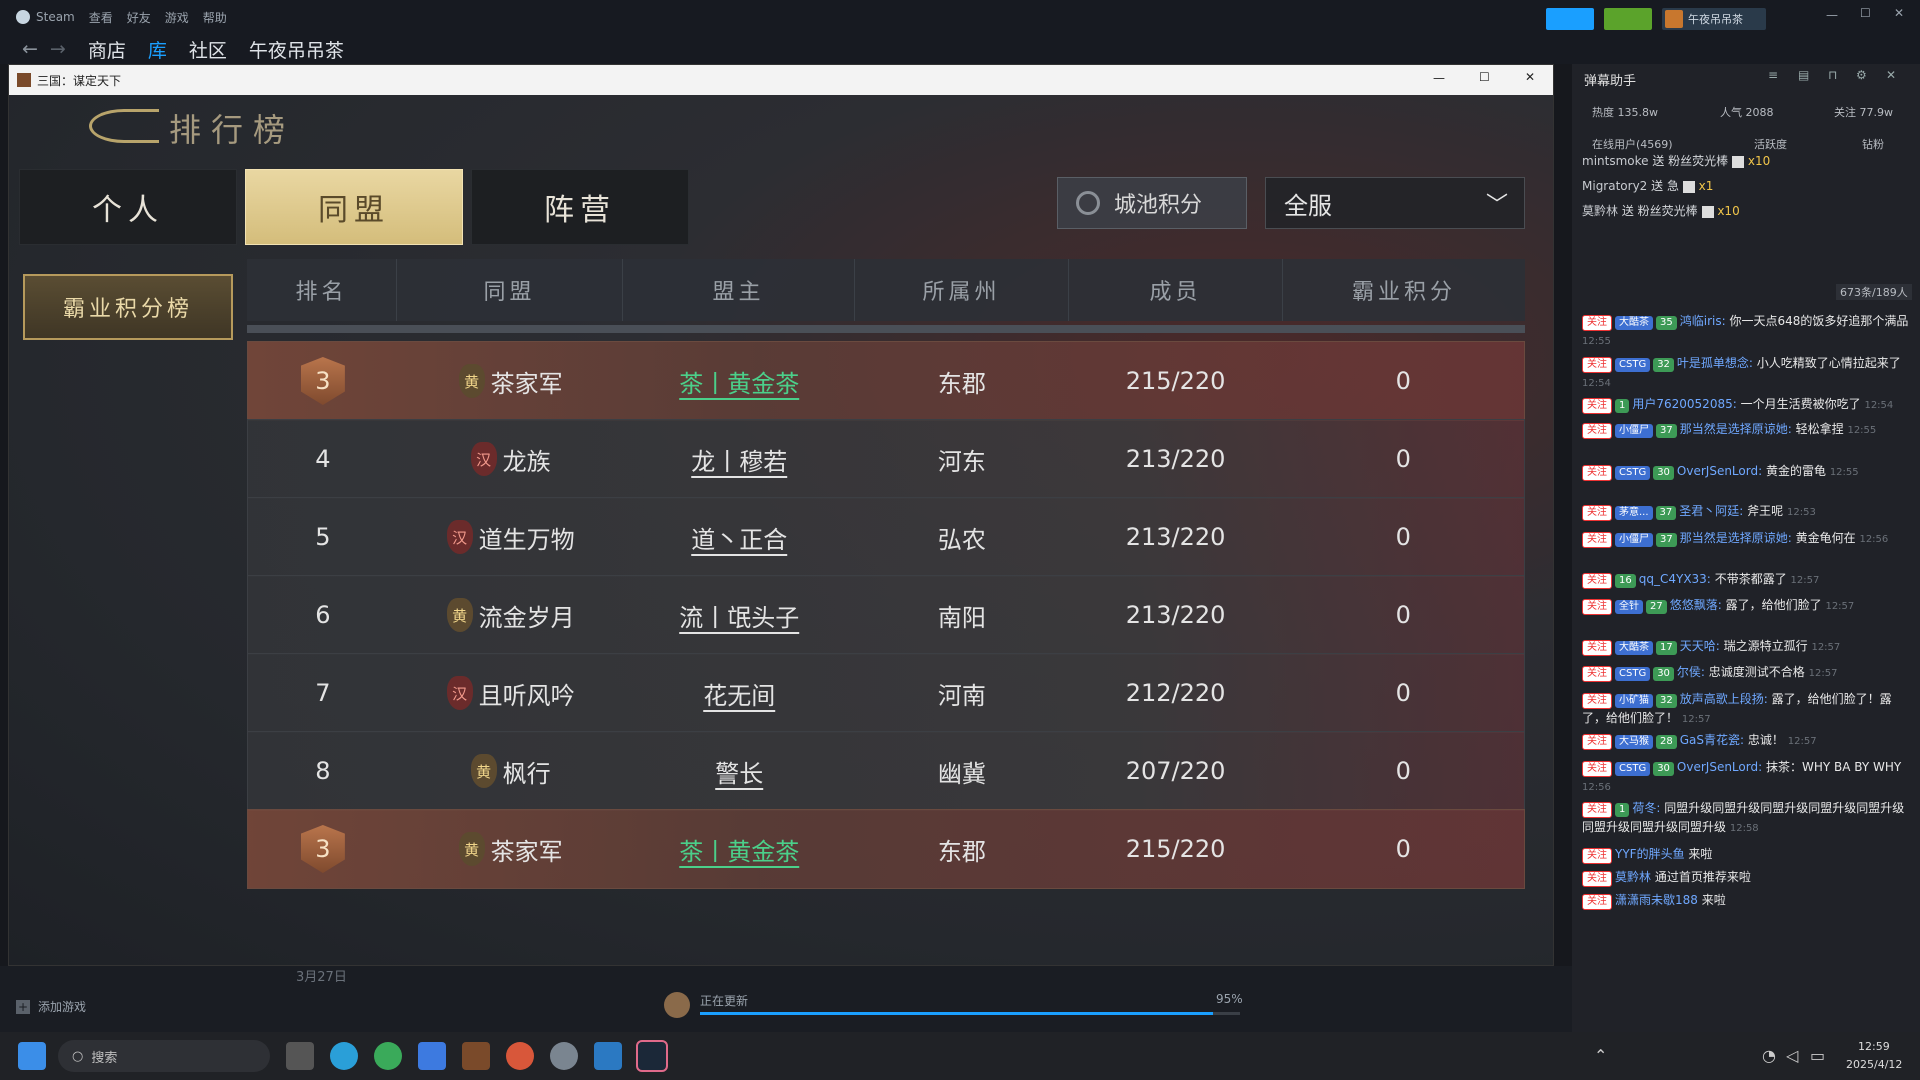 This screenshot has width=1920, height=1080. Describe the element at coordinates (1600, 1055) in the screenshot. I see `tray-chevron-icon: ⌃` at that location.